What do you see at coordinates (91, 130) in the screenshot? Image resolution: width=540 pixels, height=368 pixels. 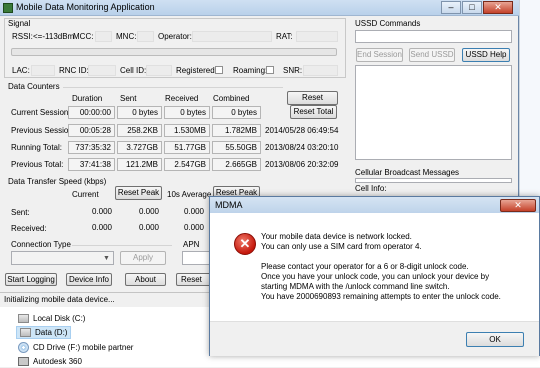 I see `duration-value: 00:05:28` at bounding box center [91, 130].